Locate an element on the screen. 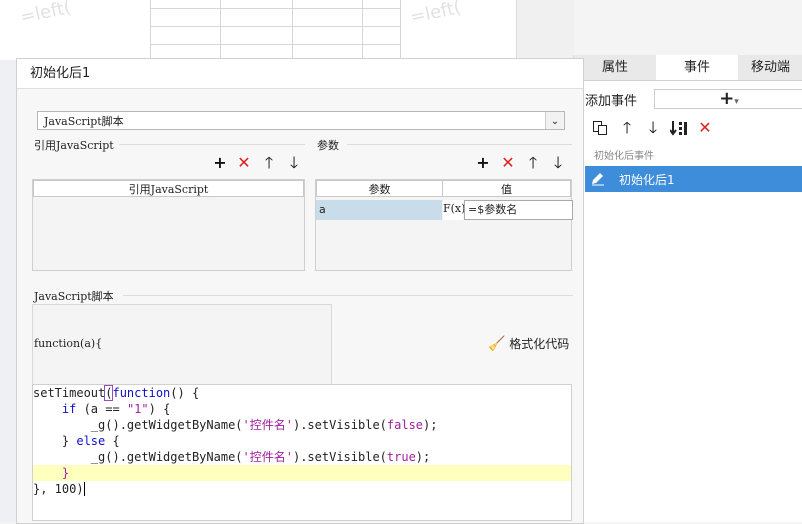 This screenshot has width=802, height=524. function-header-box: function(a){ is located at coordinates (182, 345).